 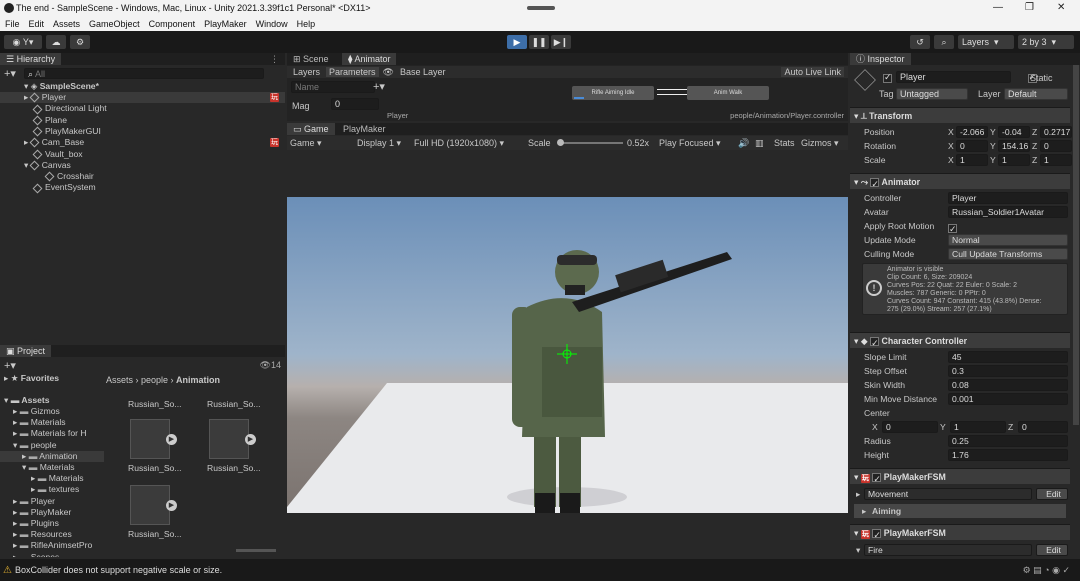 I want to click on menu-help: Help, so click(x=306, y=24).